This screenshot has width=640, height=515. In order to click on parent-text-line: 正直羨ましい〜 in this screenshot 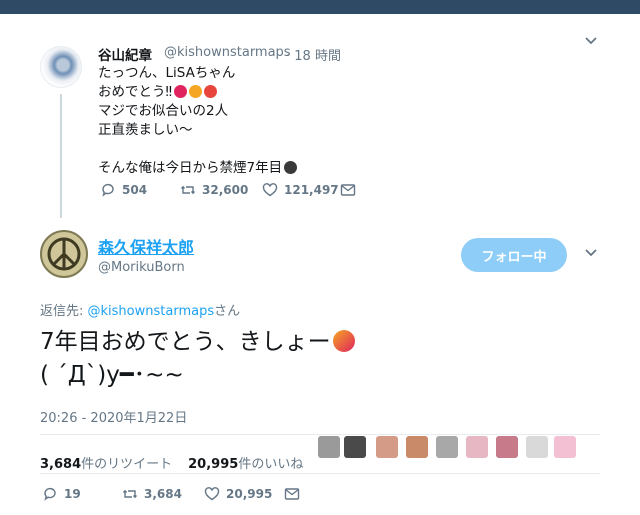, I will do `click(145, 130)`.